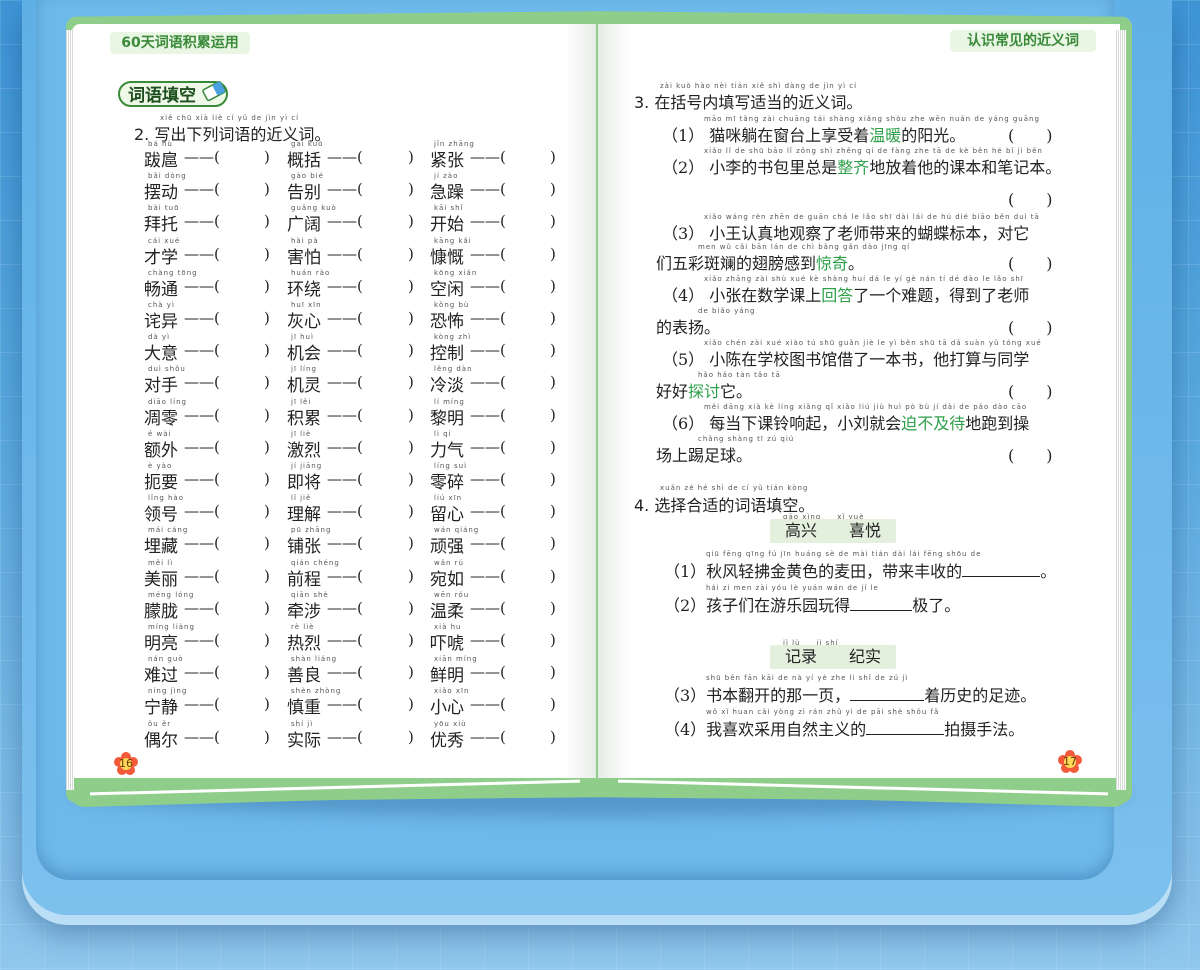 The width and height of the screenshot is (1200, 970). What do you see at coordinates (304, 676) in the screenshot?
I see `synonym-word: 善良` at bounding box center [304, 676].